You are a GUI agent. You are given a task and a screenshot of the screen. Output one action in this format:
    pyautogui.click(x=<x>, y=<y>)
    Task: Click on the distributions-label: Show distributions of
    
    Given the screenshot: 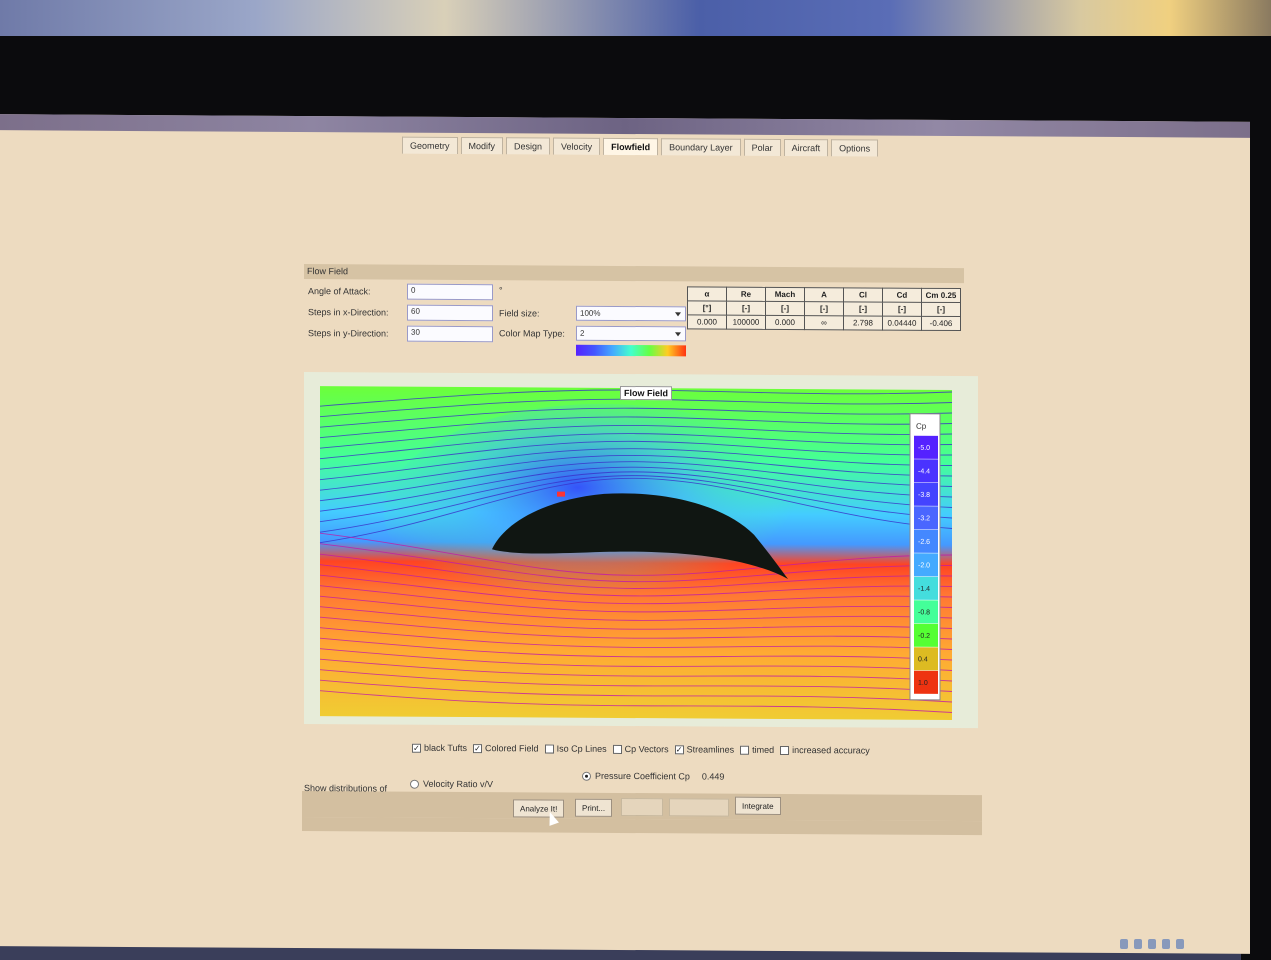 What is the action you would take?
    pyautogui.click(x=346, y=788)
    